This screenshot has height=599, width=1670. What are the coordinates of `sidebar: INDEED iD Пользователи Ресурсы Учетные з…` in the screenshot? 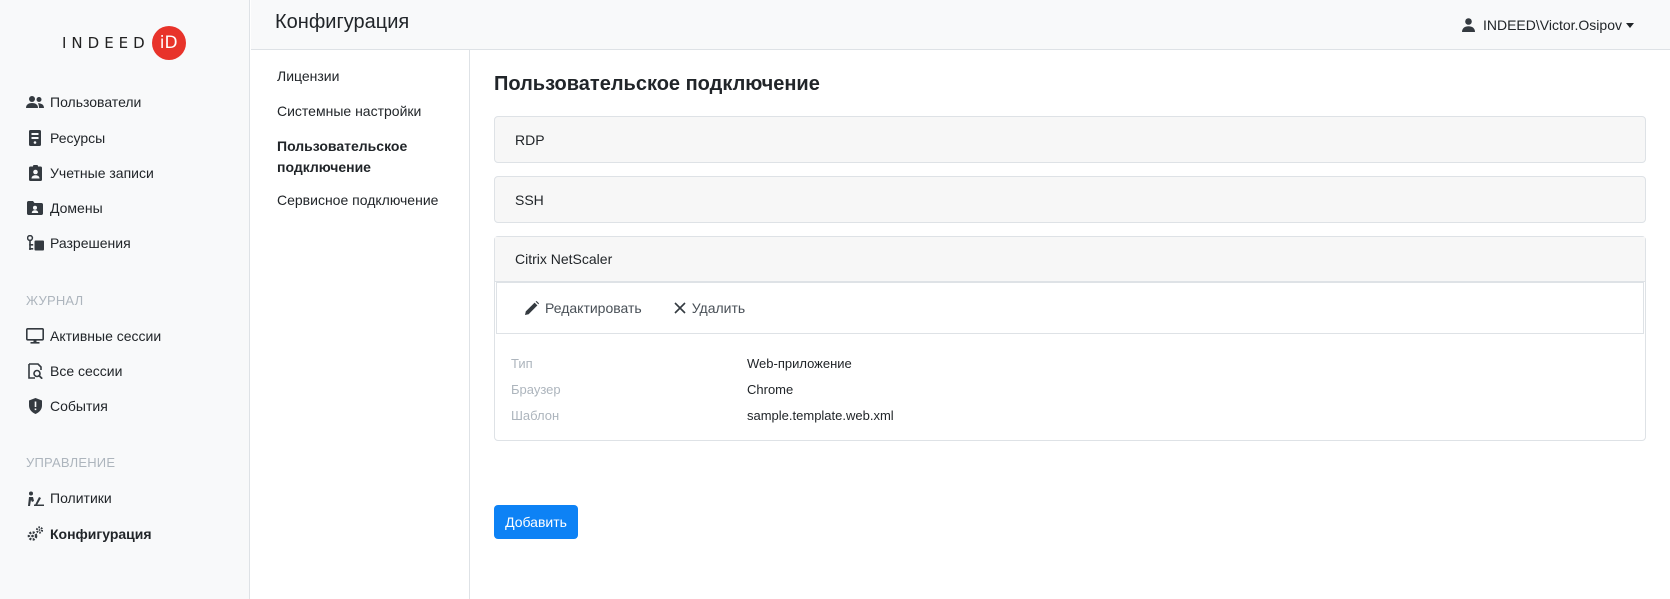 It's located at (125, 299).